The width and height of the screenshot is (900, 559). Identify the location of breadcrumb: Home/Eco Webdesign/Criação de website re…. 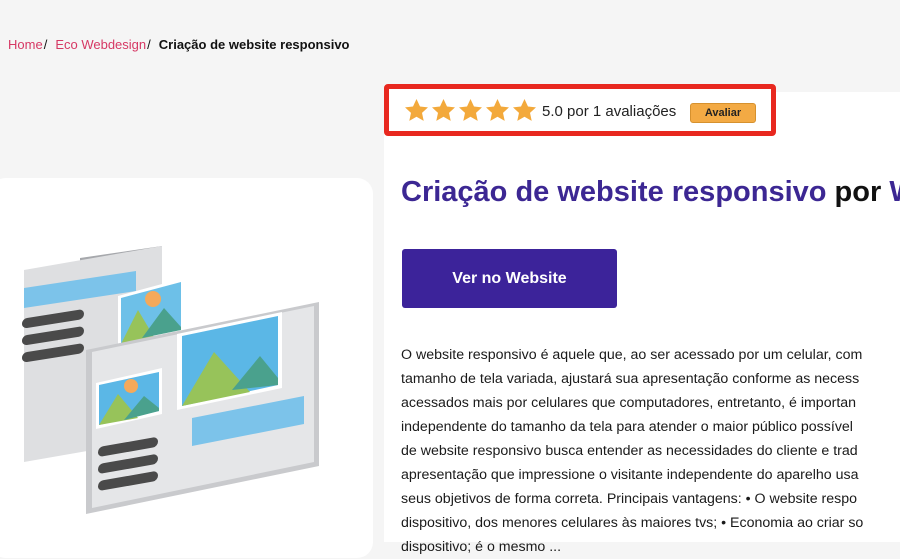
(179, 44).